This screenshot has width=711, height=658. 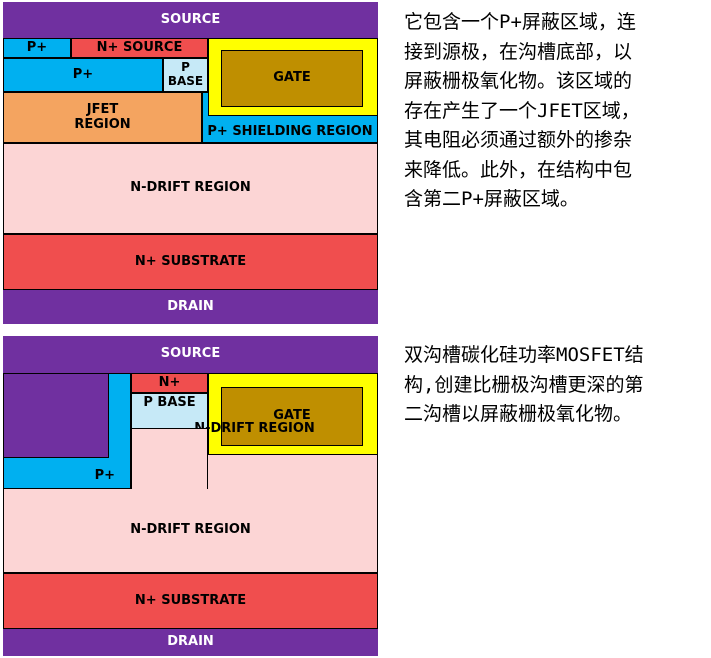 I want to click on source-trench, so click(x=56, y=415).